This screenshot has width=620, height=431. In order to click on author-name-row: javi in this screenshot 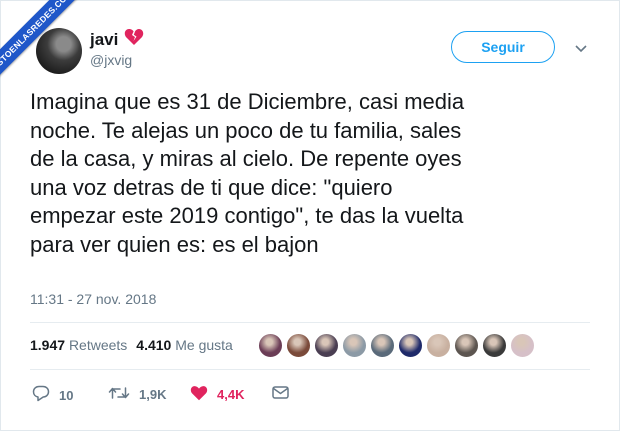, I will do `click(117, 39)`.